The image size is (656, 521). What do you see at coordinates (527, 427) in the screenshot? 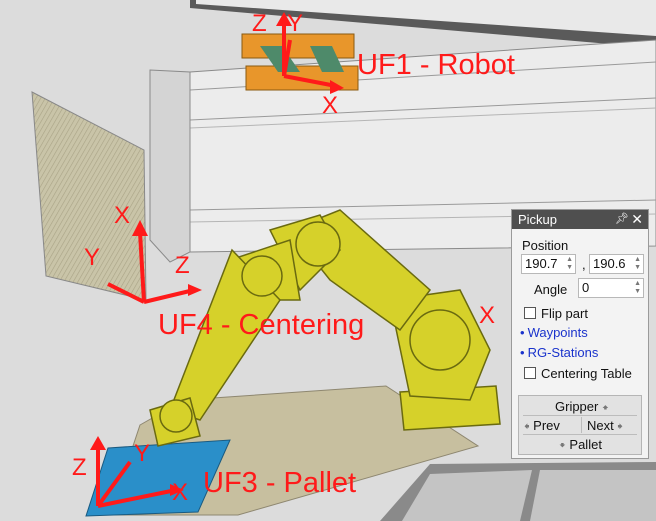
I see `arrow-left-icon: 🠸︎` at bounding box center [527, 427].